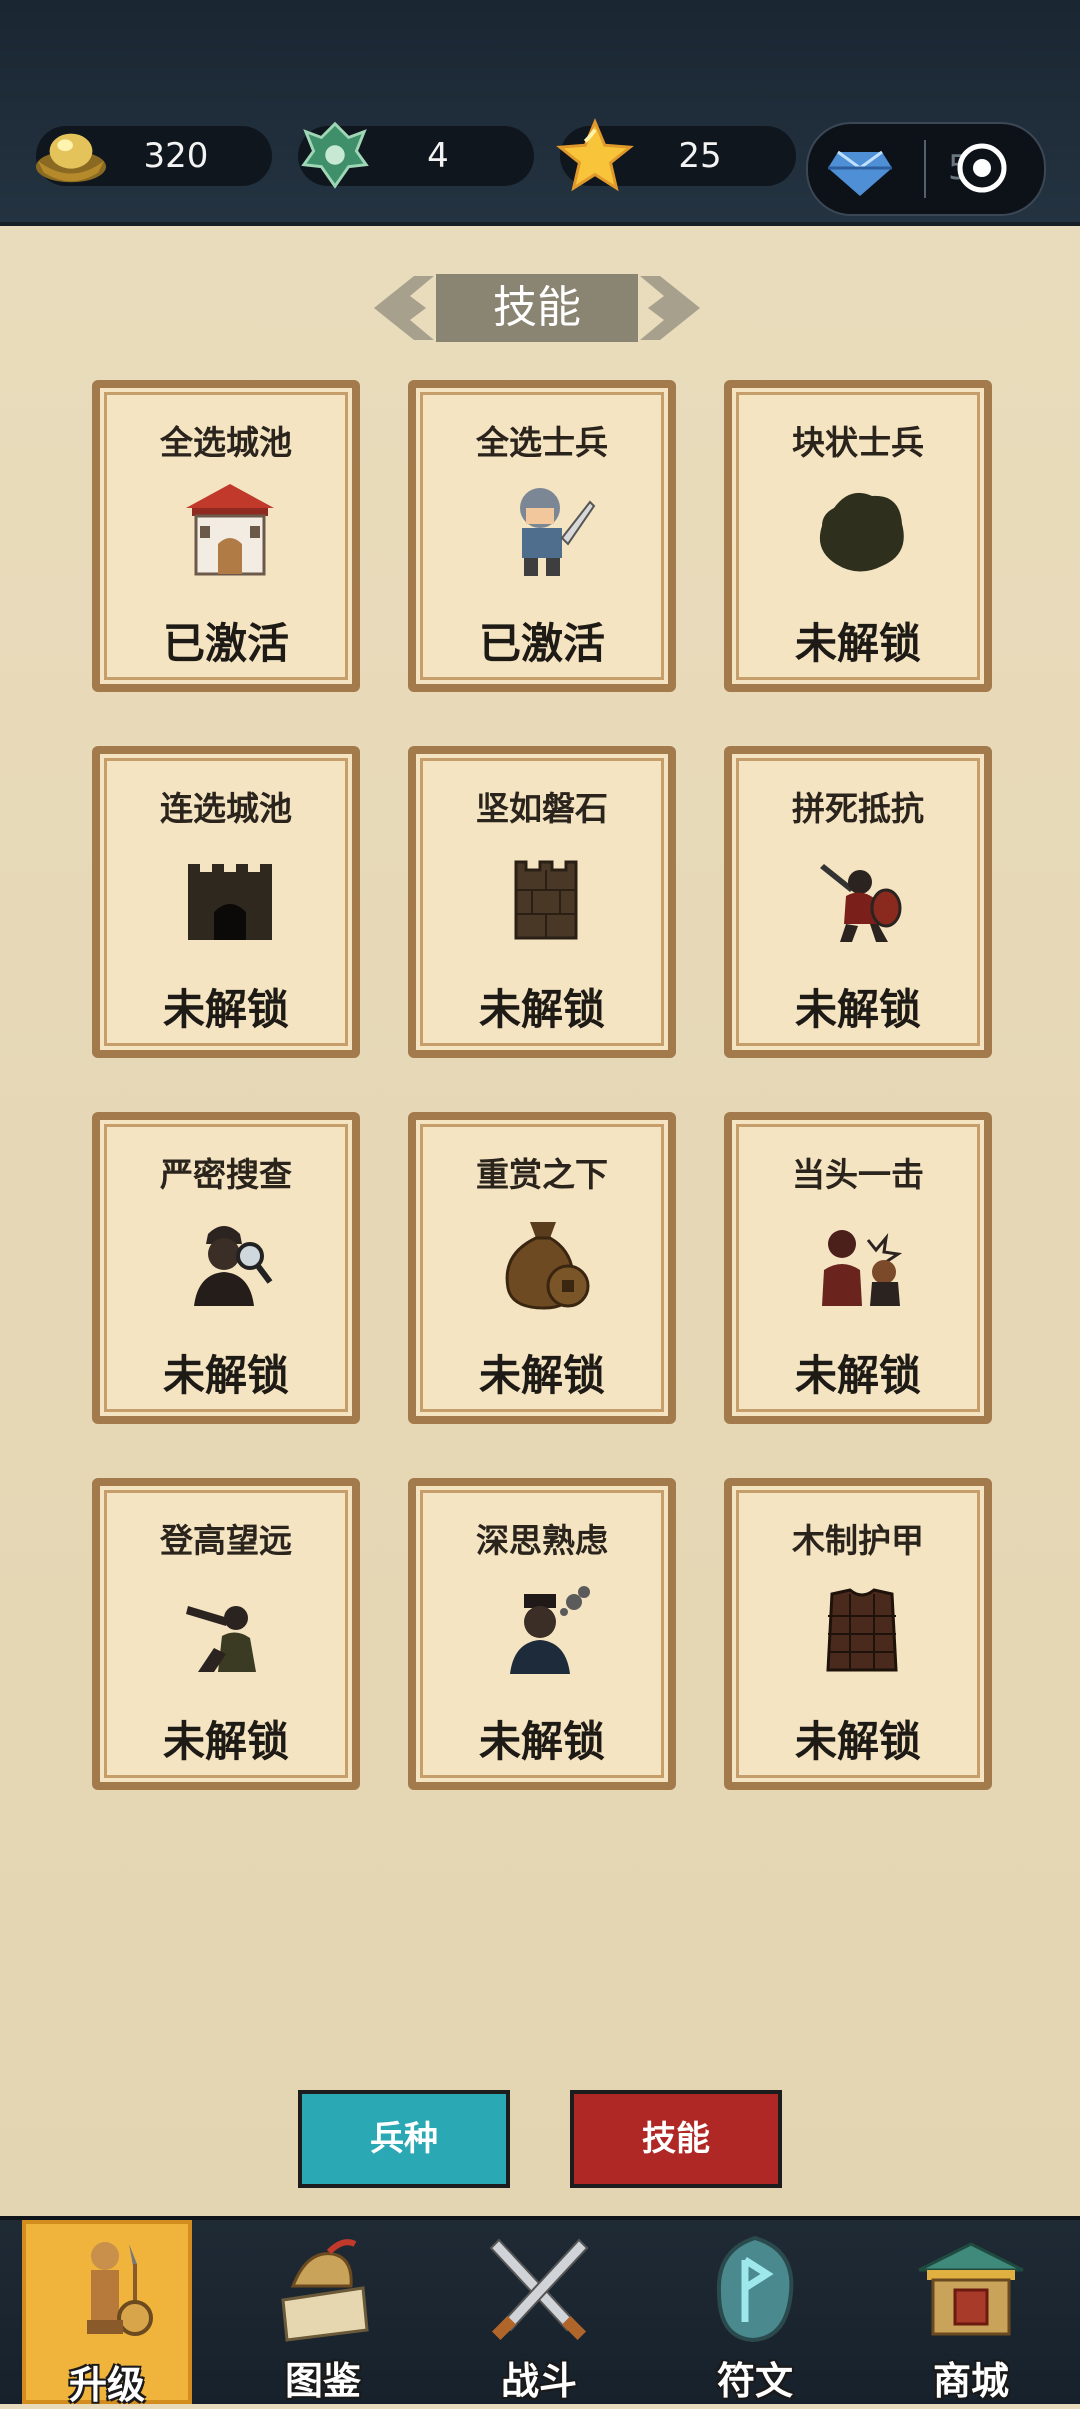 This screenshot has height=2409, width=1080. What do you see at coordinates (858, 808) in the screenshot?
I see `skill-name: 拼死抵抗` at bounding box center [858, 808].